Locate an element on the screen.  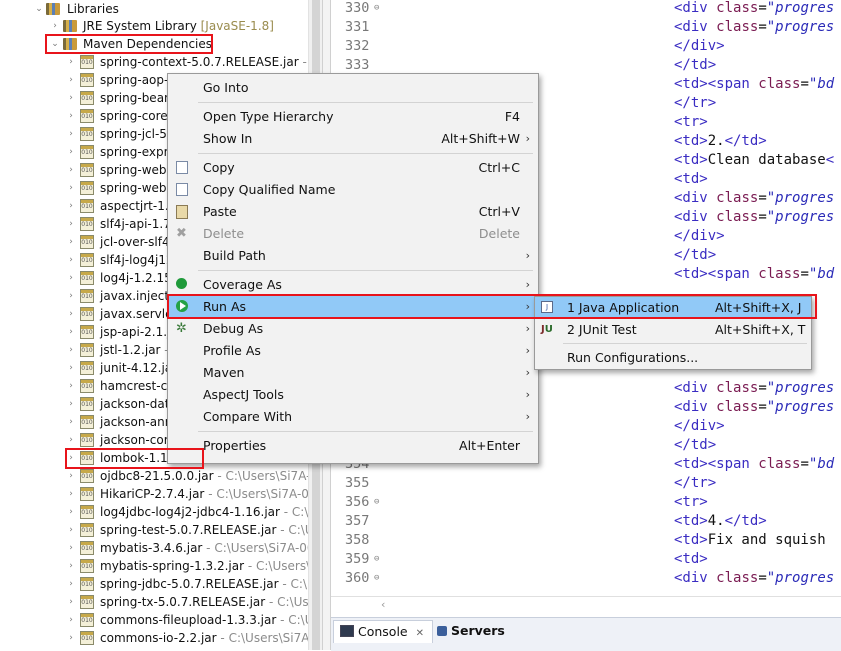
line-number: 330 is located at coordinates (357, 8).